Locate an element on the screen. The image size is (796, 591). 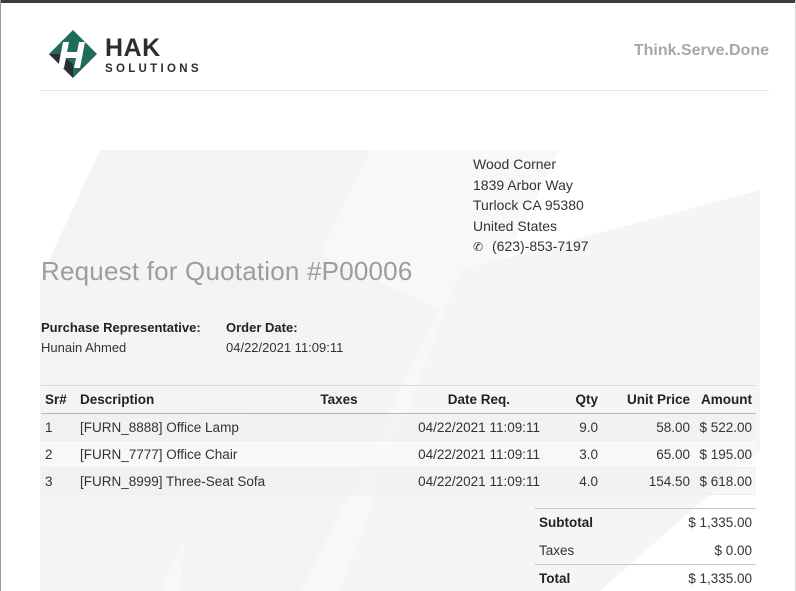
subtotal-row: Subtotal $ 1,335.00 is located at coordinates (645, 522).